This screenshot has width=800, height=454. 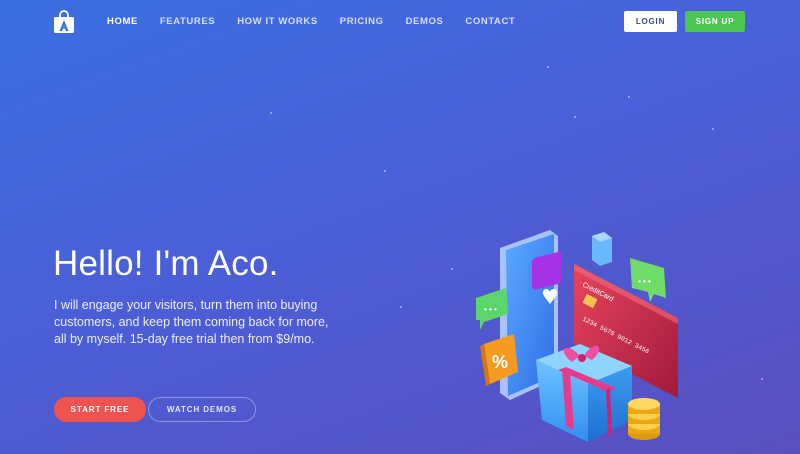 What do you see at coordinates (166, 263) in the screenshot?
I see `hero-title: Hello! I'm Aco.` at bounding box center [166, 263].